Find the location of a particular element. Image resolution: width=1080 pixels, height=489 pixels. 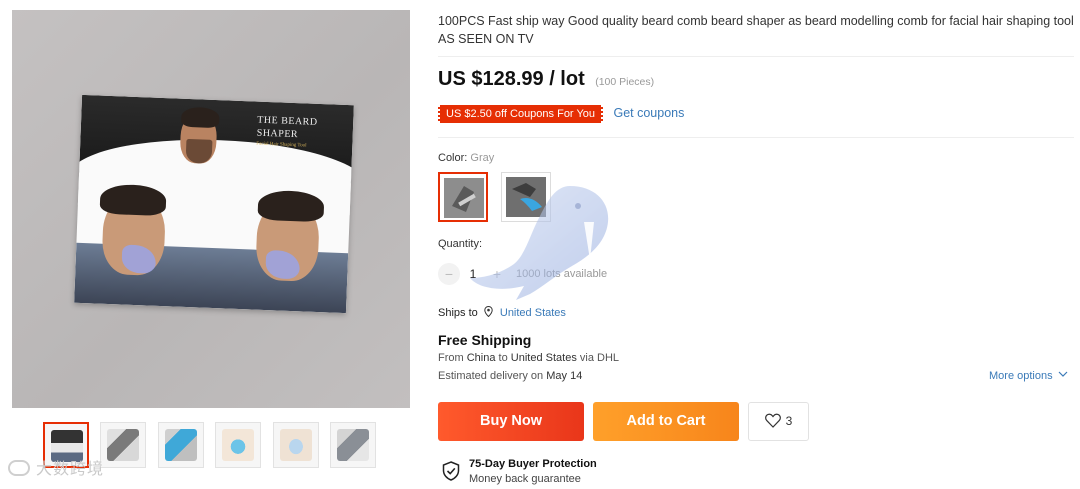

blue-comb-image is located at coordinates (526, 197).